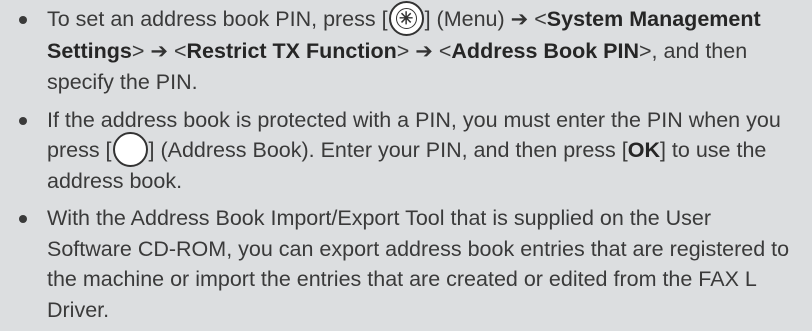 The width and height of the screenshot is (812, 331). I want to click on menu-key-icon: ✳, so click(406, 18).